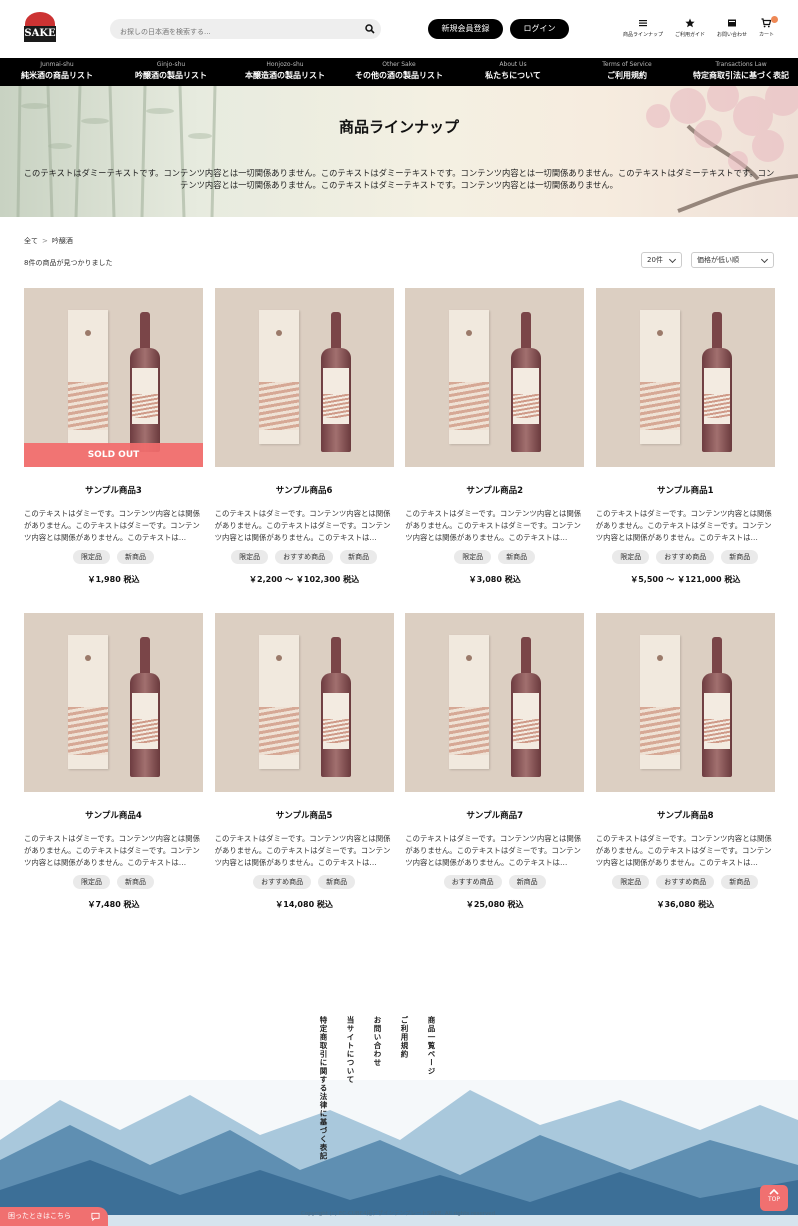  What do you see at coordinates (722, 149) in the screenshot?
I see `cherry-blossom-illustration` at bounding box center [722, 149].